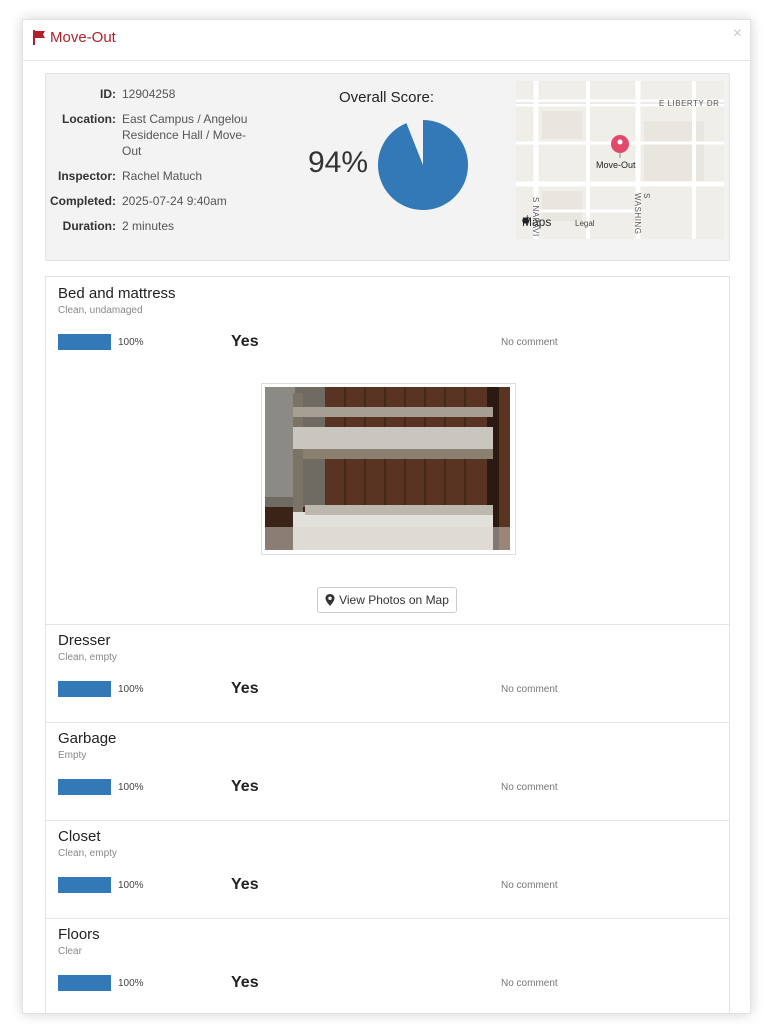 Image resolution: width=771 pixels, height=1034 pixels. What do you see at coordinates (79, 934) in the screenshot?
I see `item-name: Floors` at bounding box center [79, 934].